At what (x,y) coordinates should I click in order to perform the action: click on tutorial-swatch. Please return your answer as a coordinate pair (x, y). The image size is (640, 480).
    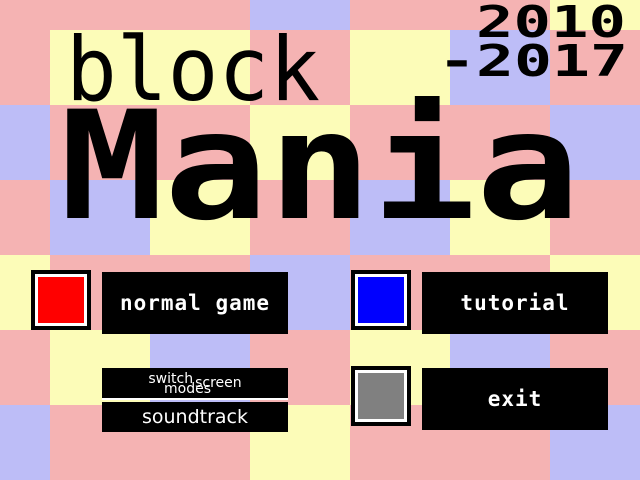
    Looking at the image, I should click on (381, 300).